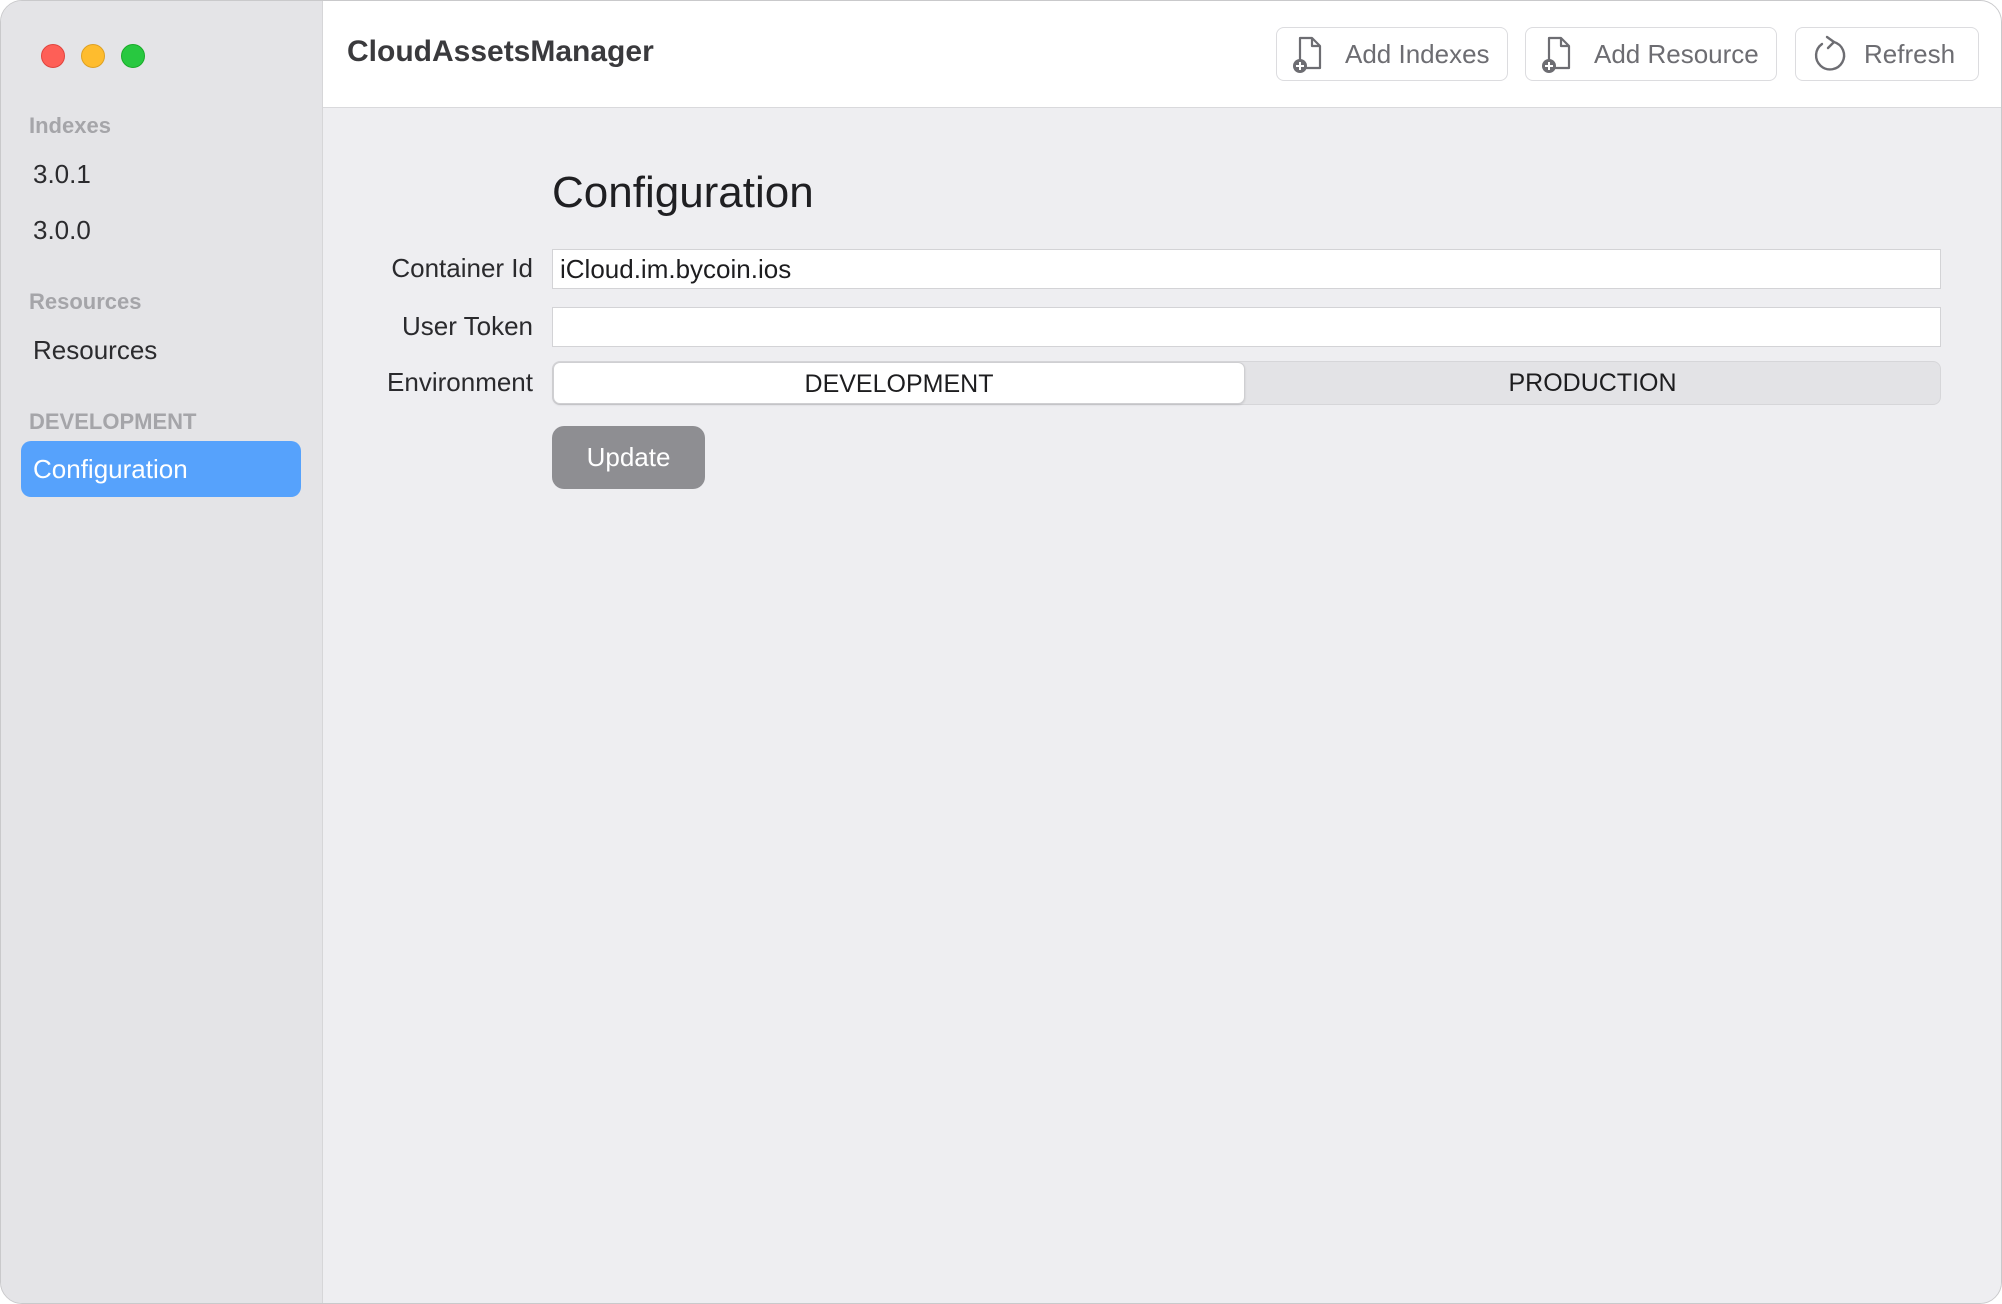 This screenshot has height=1304, width=2002. I want to click on container-id-label: Container Id, so click(462, 268).